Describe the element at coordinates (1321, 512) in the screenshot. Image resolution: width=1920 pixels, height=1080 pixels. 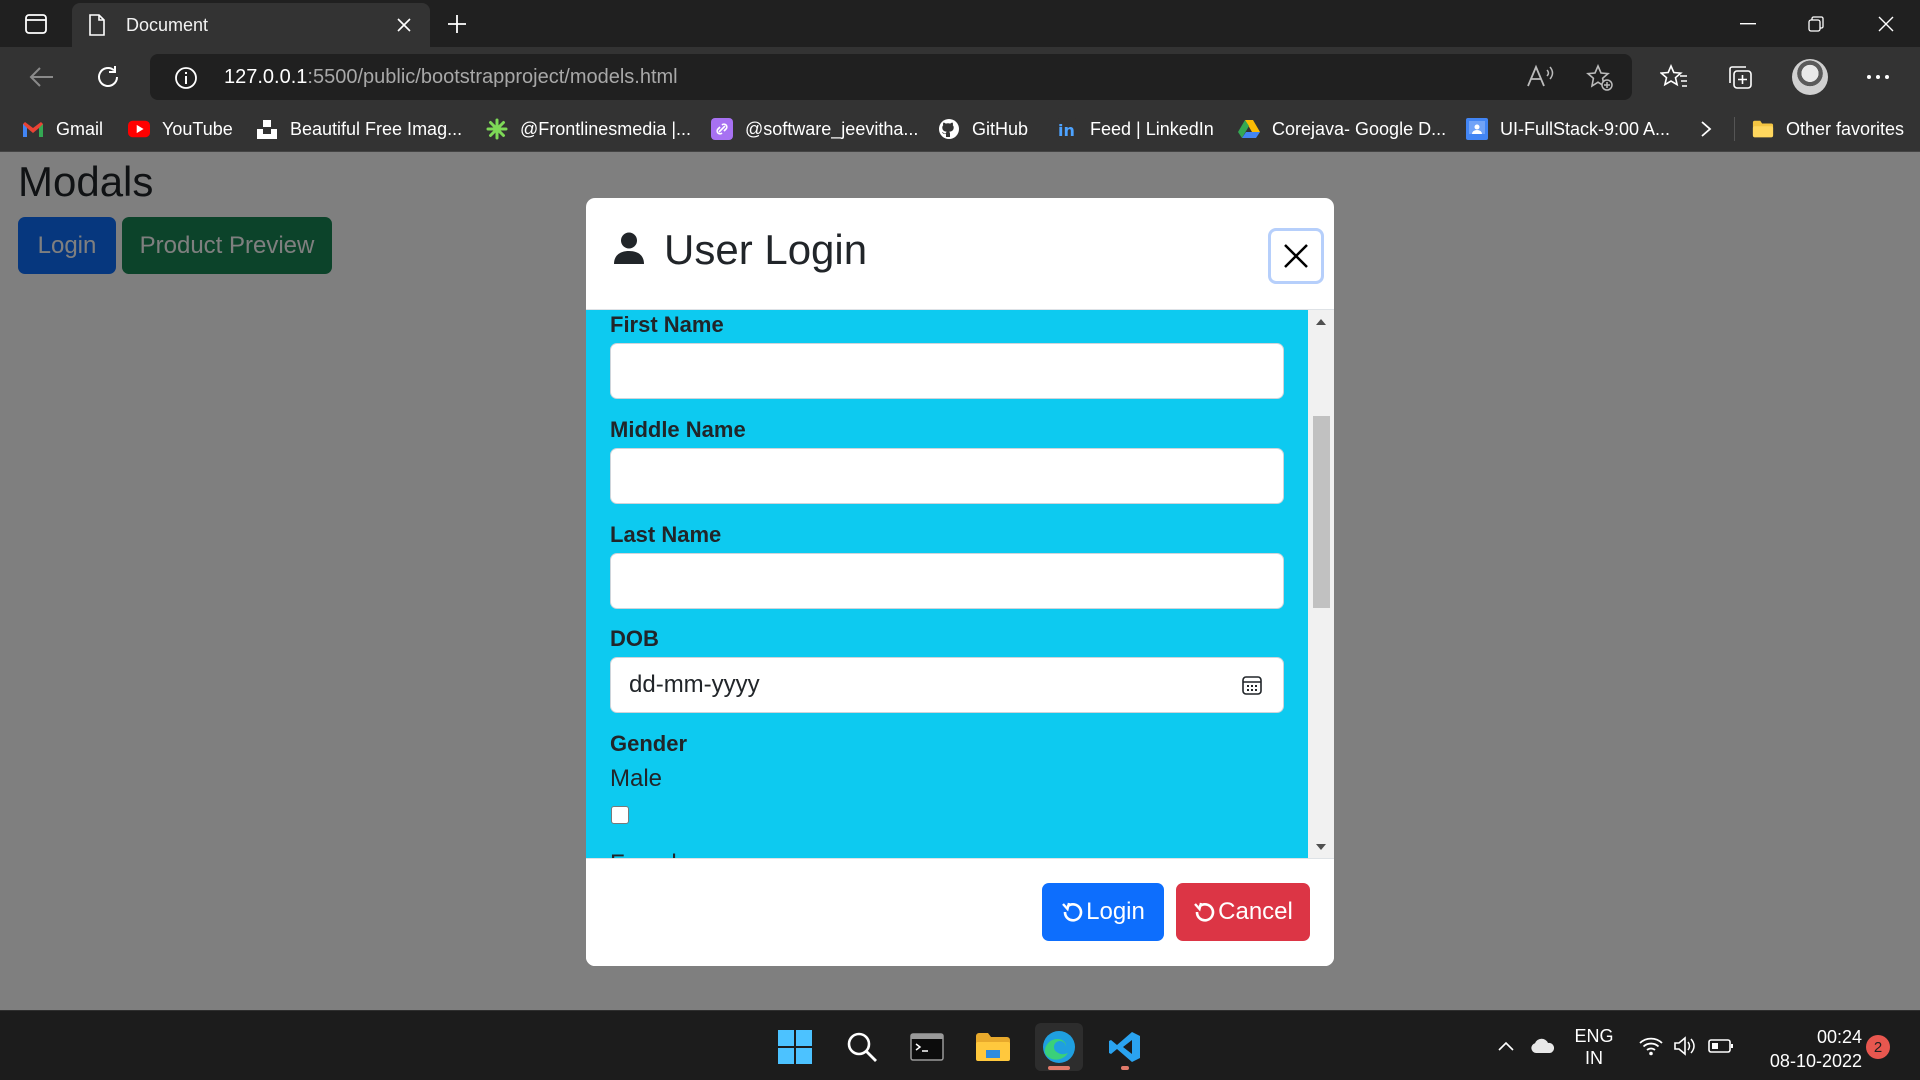
I see `scrollbar-thumb` at that location.